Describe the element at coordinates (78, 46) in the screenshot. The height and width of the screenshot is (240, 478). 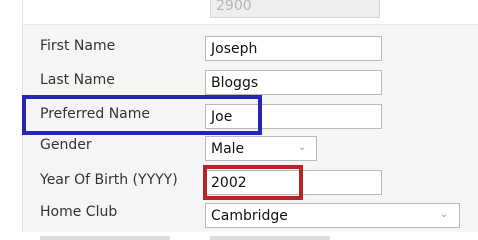
I see `first-name-label: First Name` at that location.